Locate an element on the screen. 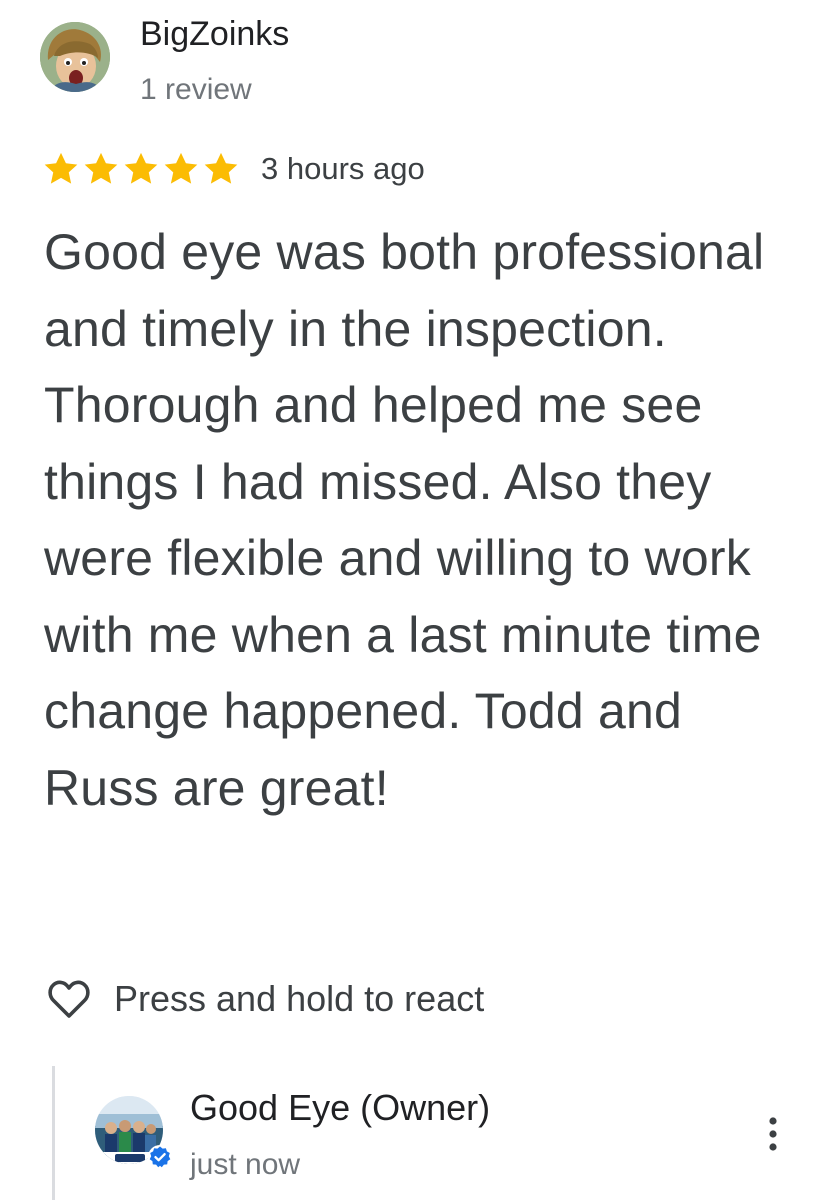 The image size is (830, 1200). reply-time: just now is located at coordinates (245, 1164).